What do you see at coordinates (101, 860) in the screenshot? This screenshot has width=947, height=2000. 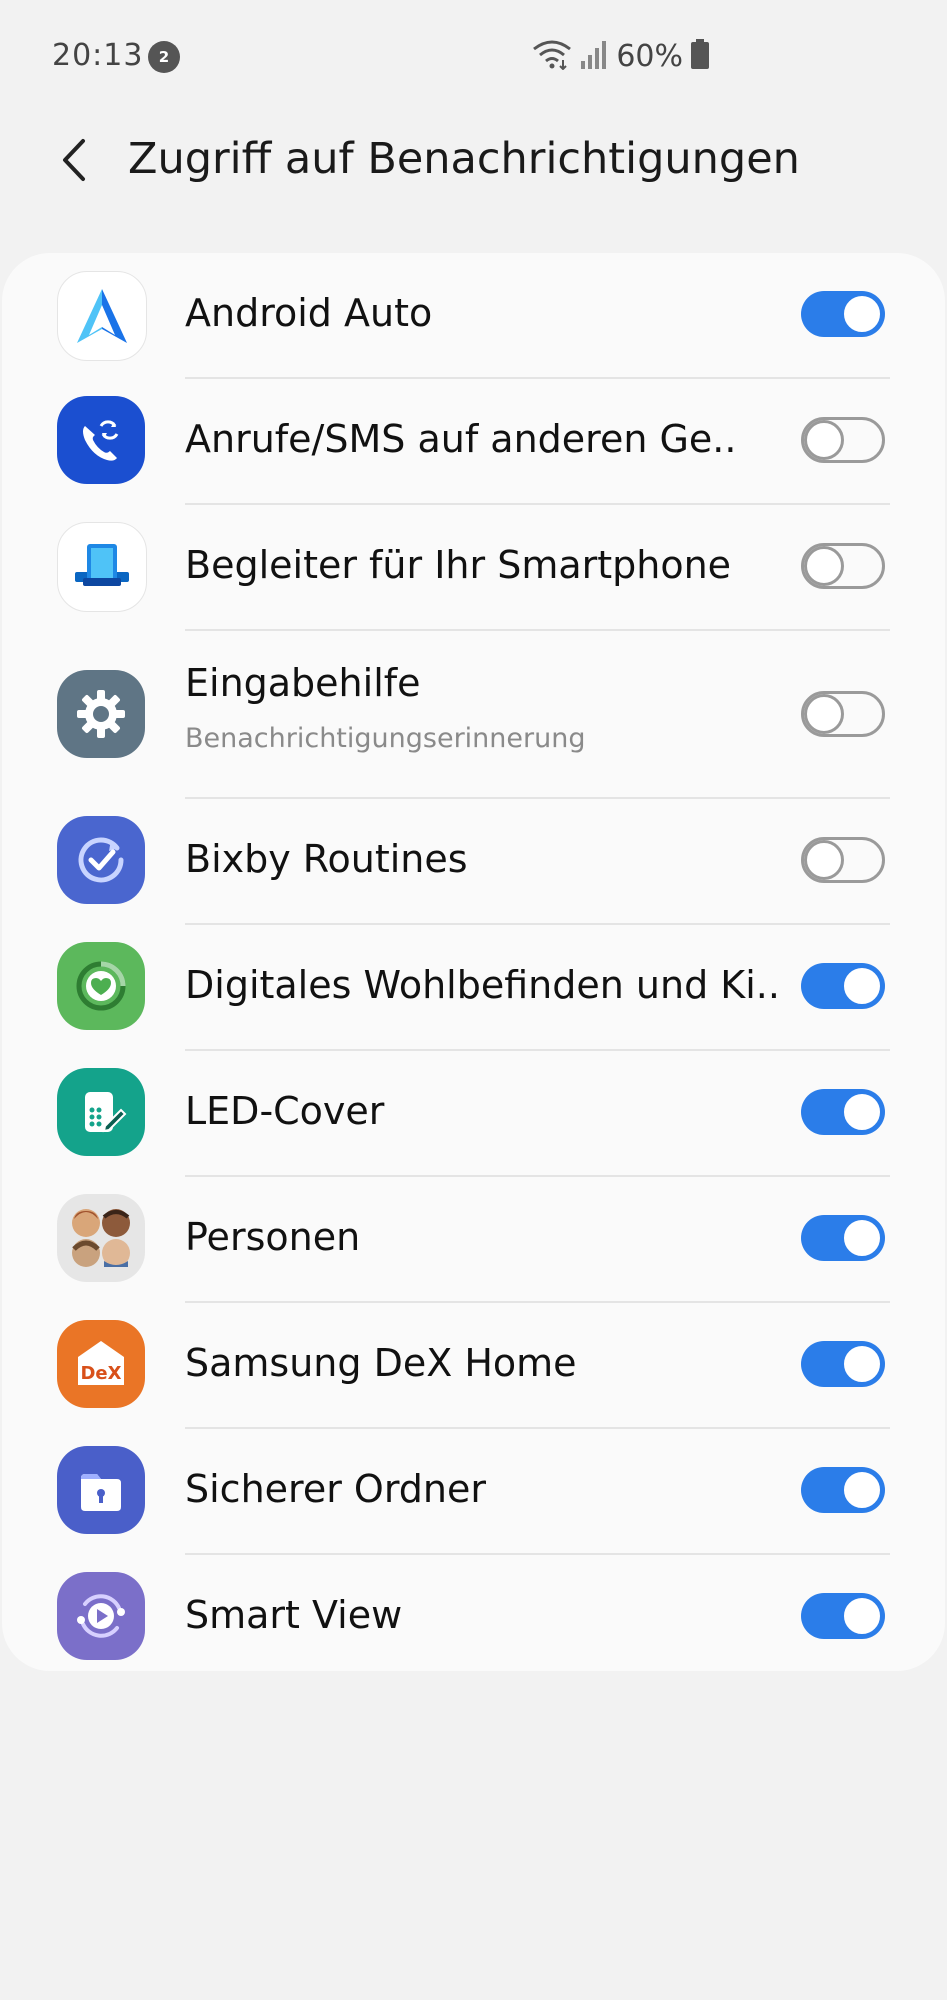 I see `bixby-routines-icon` at bounding box center [101, 860].